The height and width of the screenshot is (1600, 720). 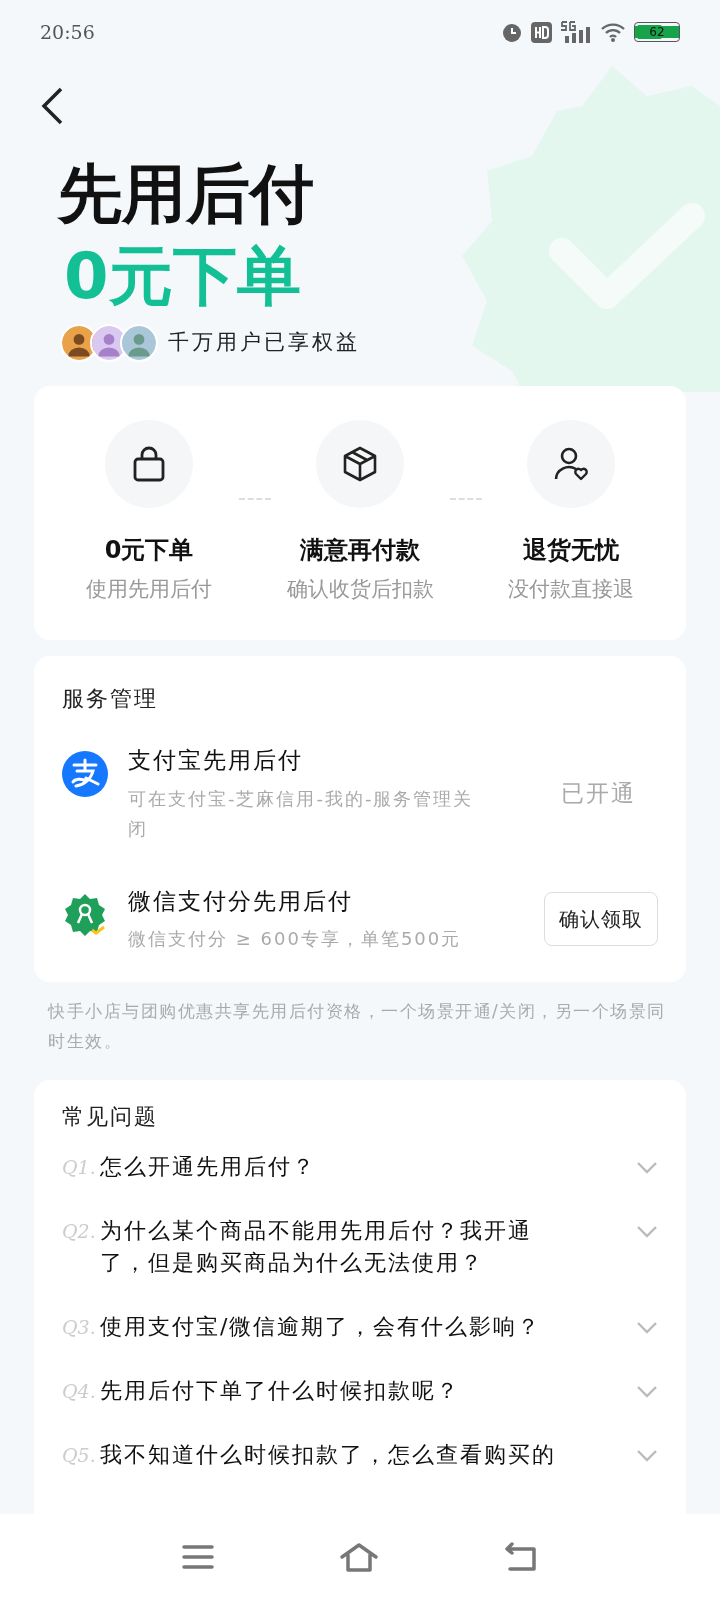 I want to click on feature-title: 满意再付款, so click(x=360, y=550).